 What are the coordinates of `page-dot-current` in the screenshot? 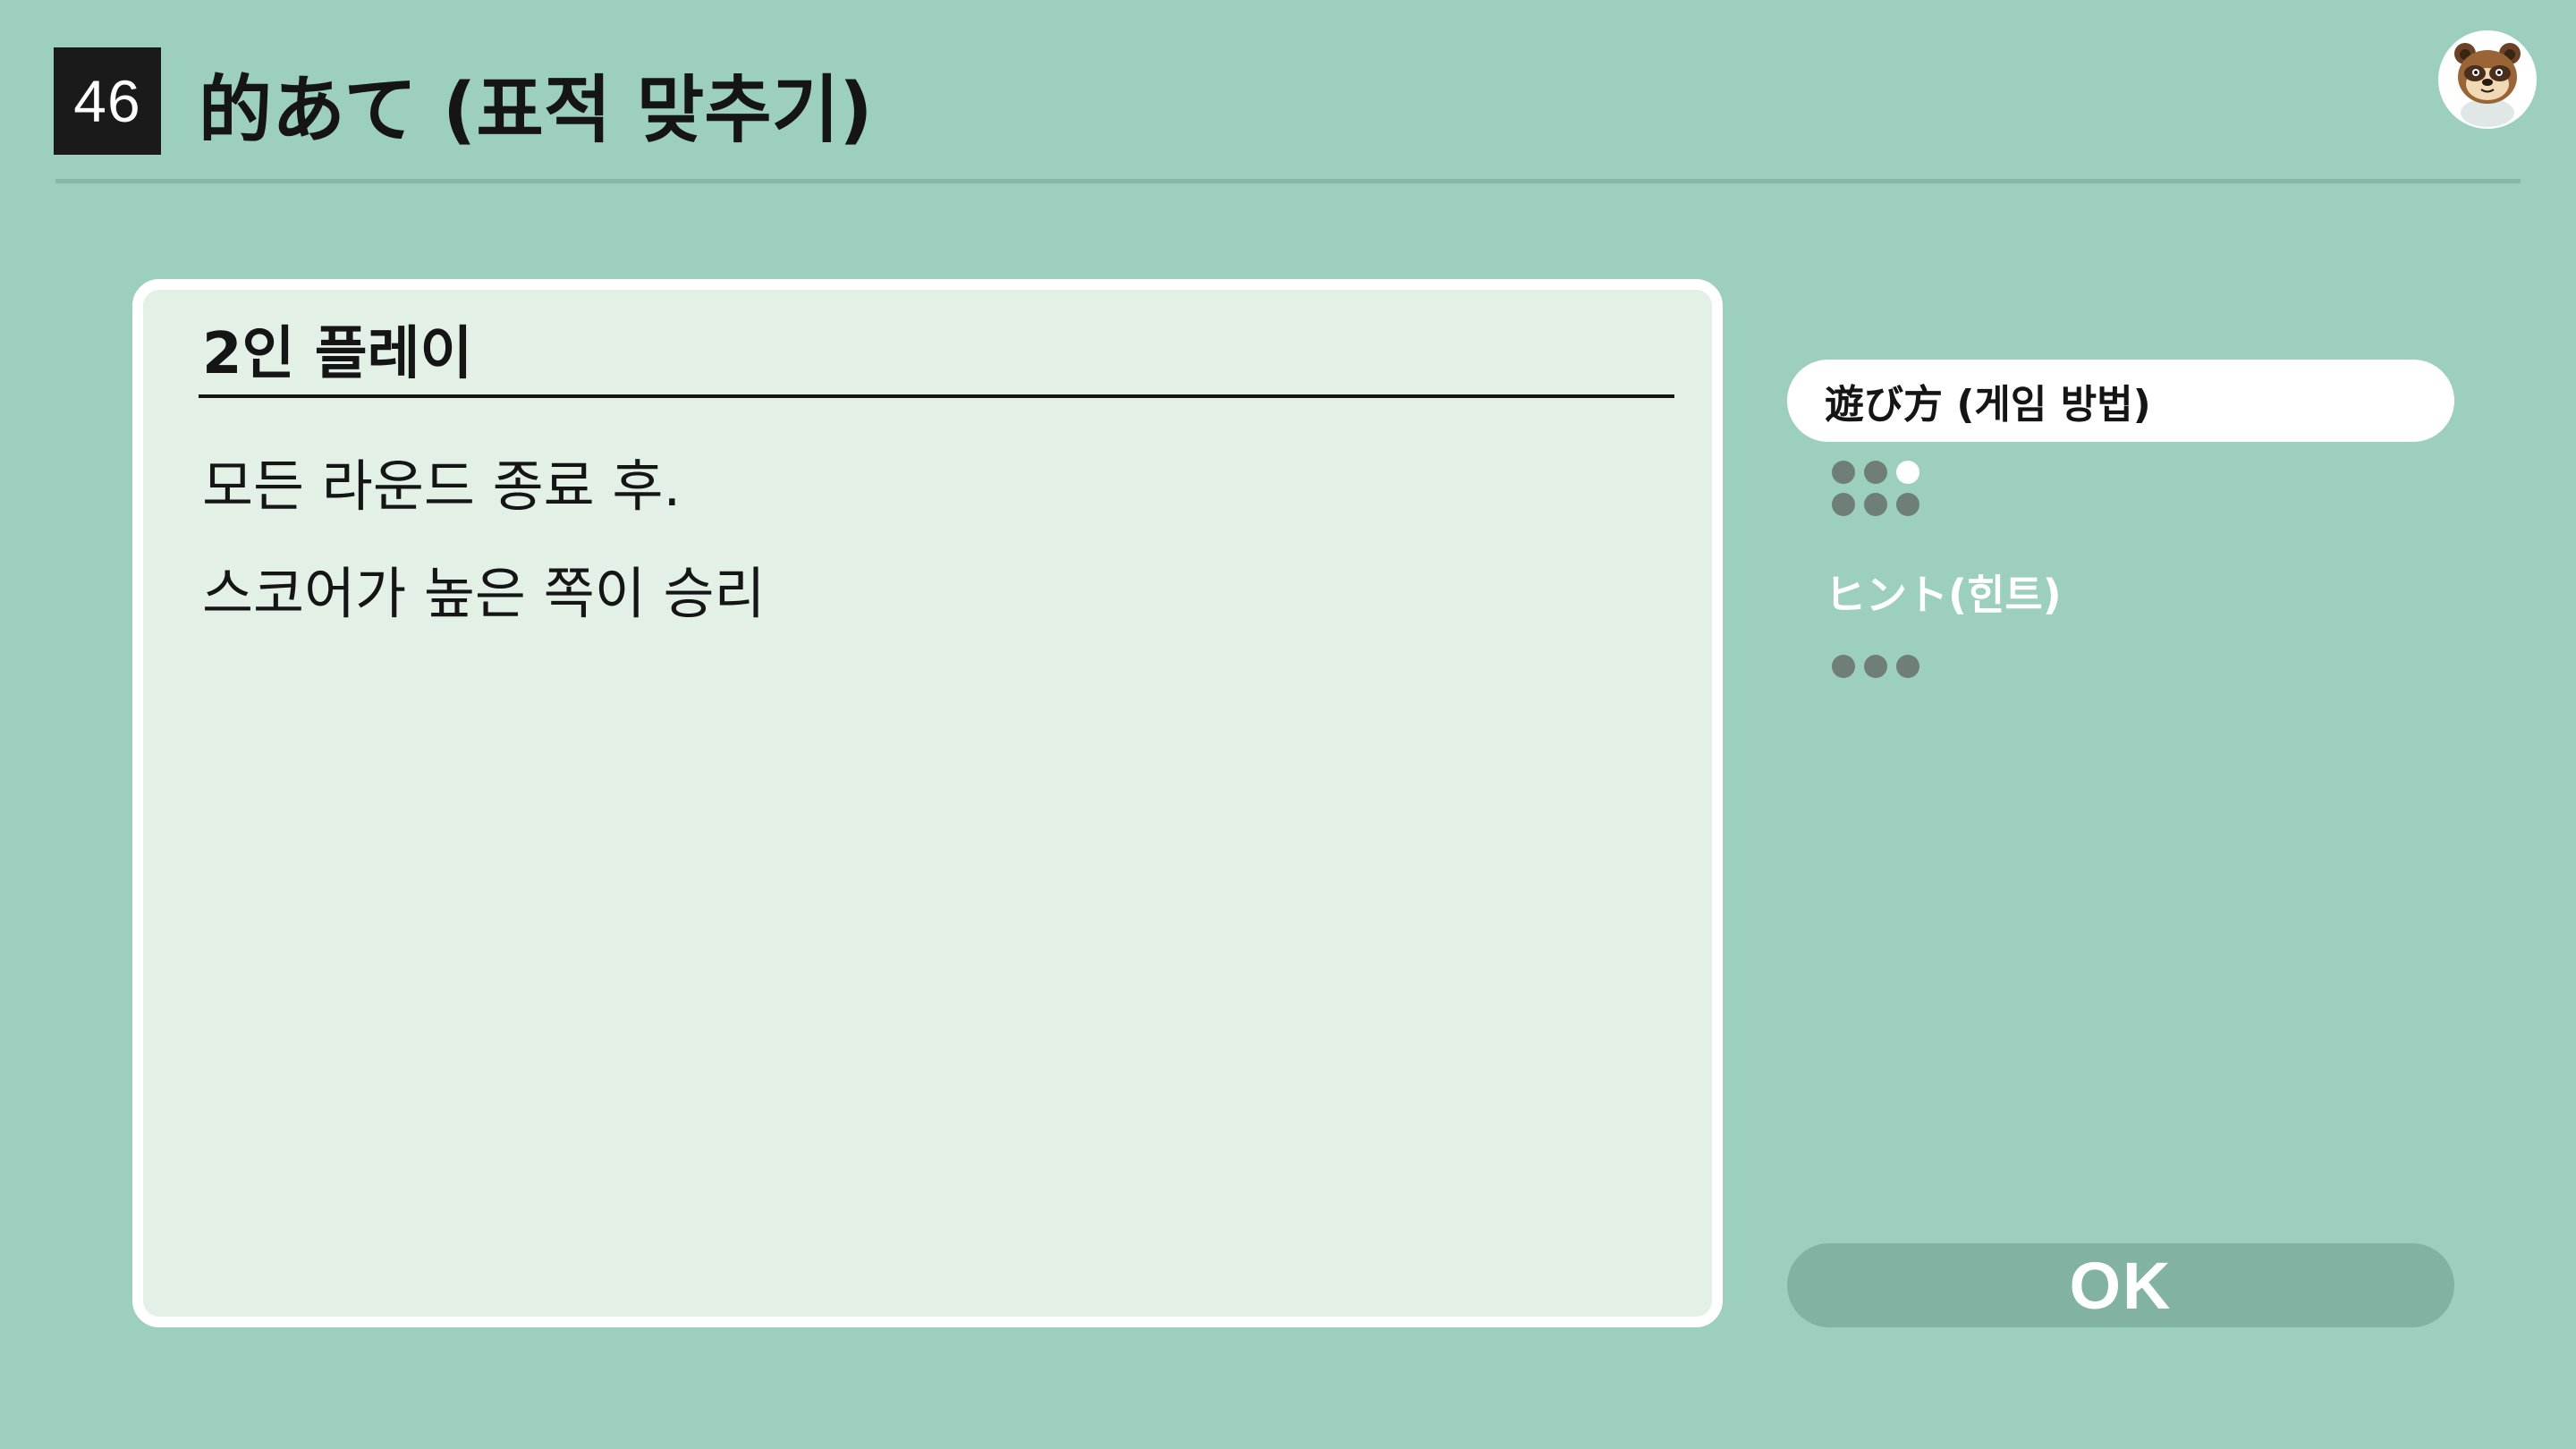 It's located at (1907, 472).